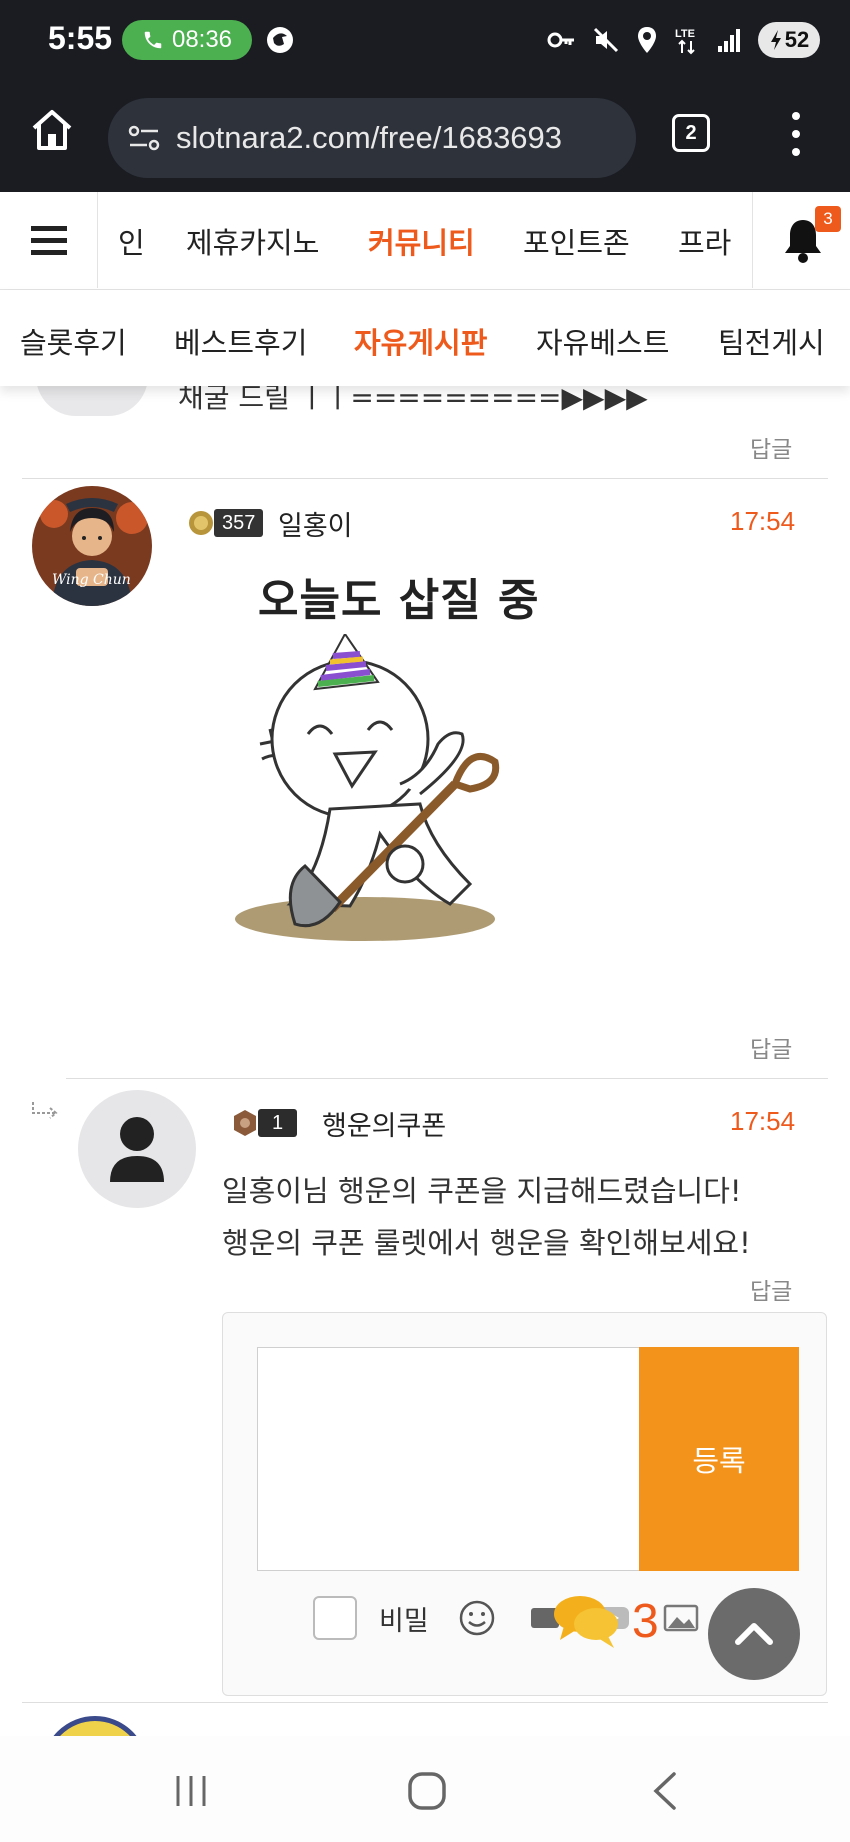 The height and width of the screenshot is (1842, 850). What do you see at coordinates (280, 40) in the screenshot?
I see `app-notification-icon` at bounding box center [280, 40].